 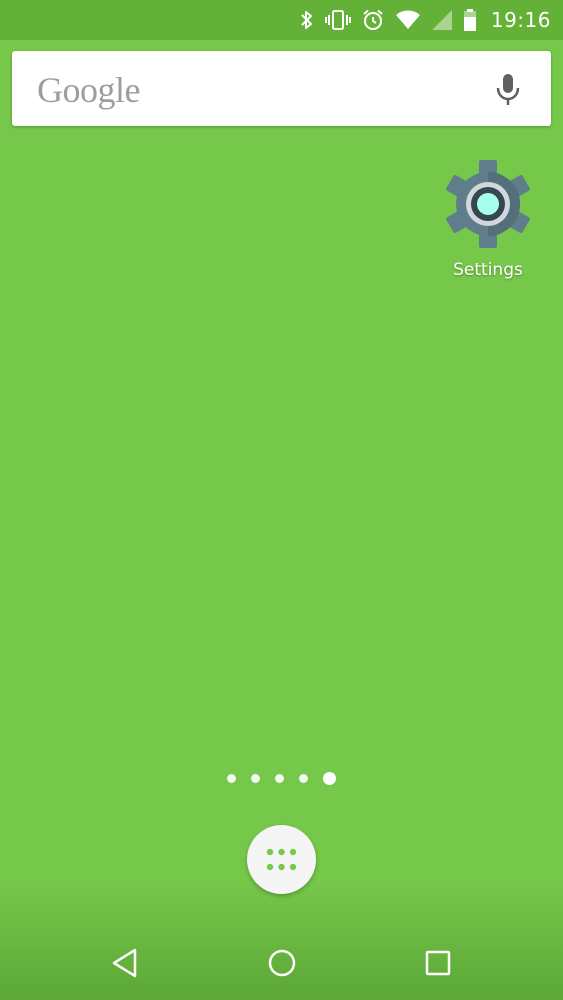 I want to click on google-search-bar: Google, so click(x=281, y=88).